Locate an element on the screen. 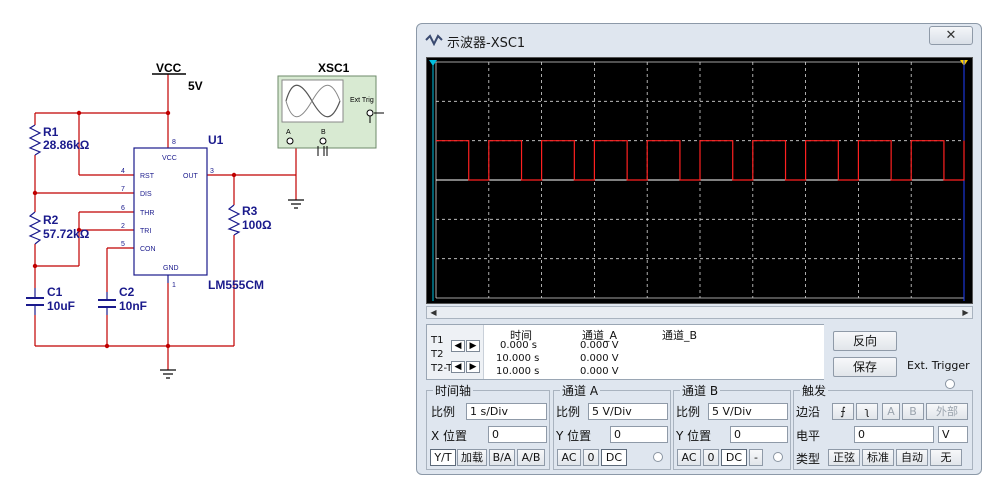 Image resolution: width=1000 pixels, height=500 pixels. channel-b-minus-button: - is located at coordinates (756, 457).